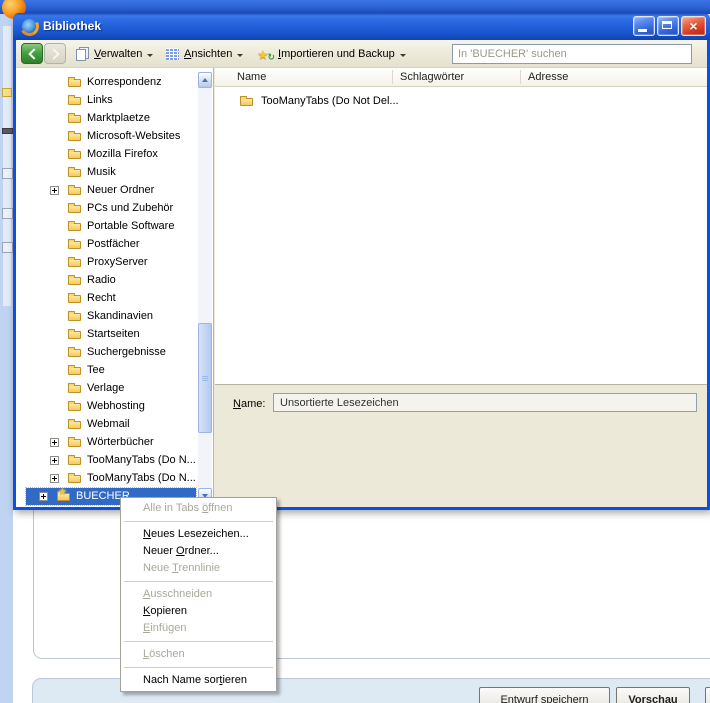 Image resolution: width=710 pixels, height=703 pixels. I want to click on tree-item-w-rterb-cher: Wörterbücher, so click(111, 442).